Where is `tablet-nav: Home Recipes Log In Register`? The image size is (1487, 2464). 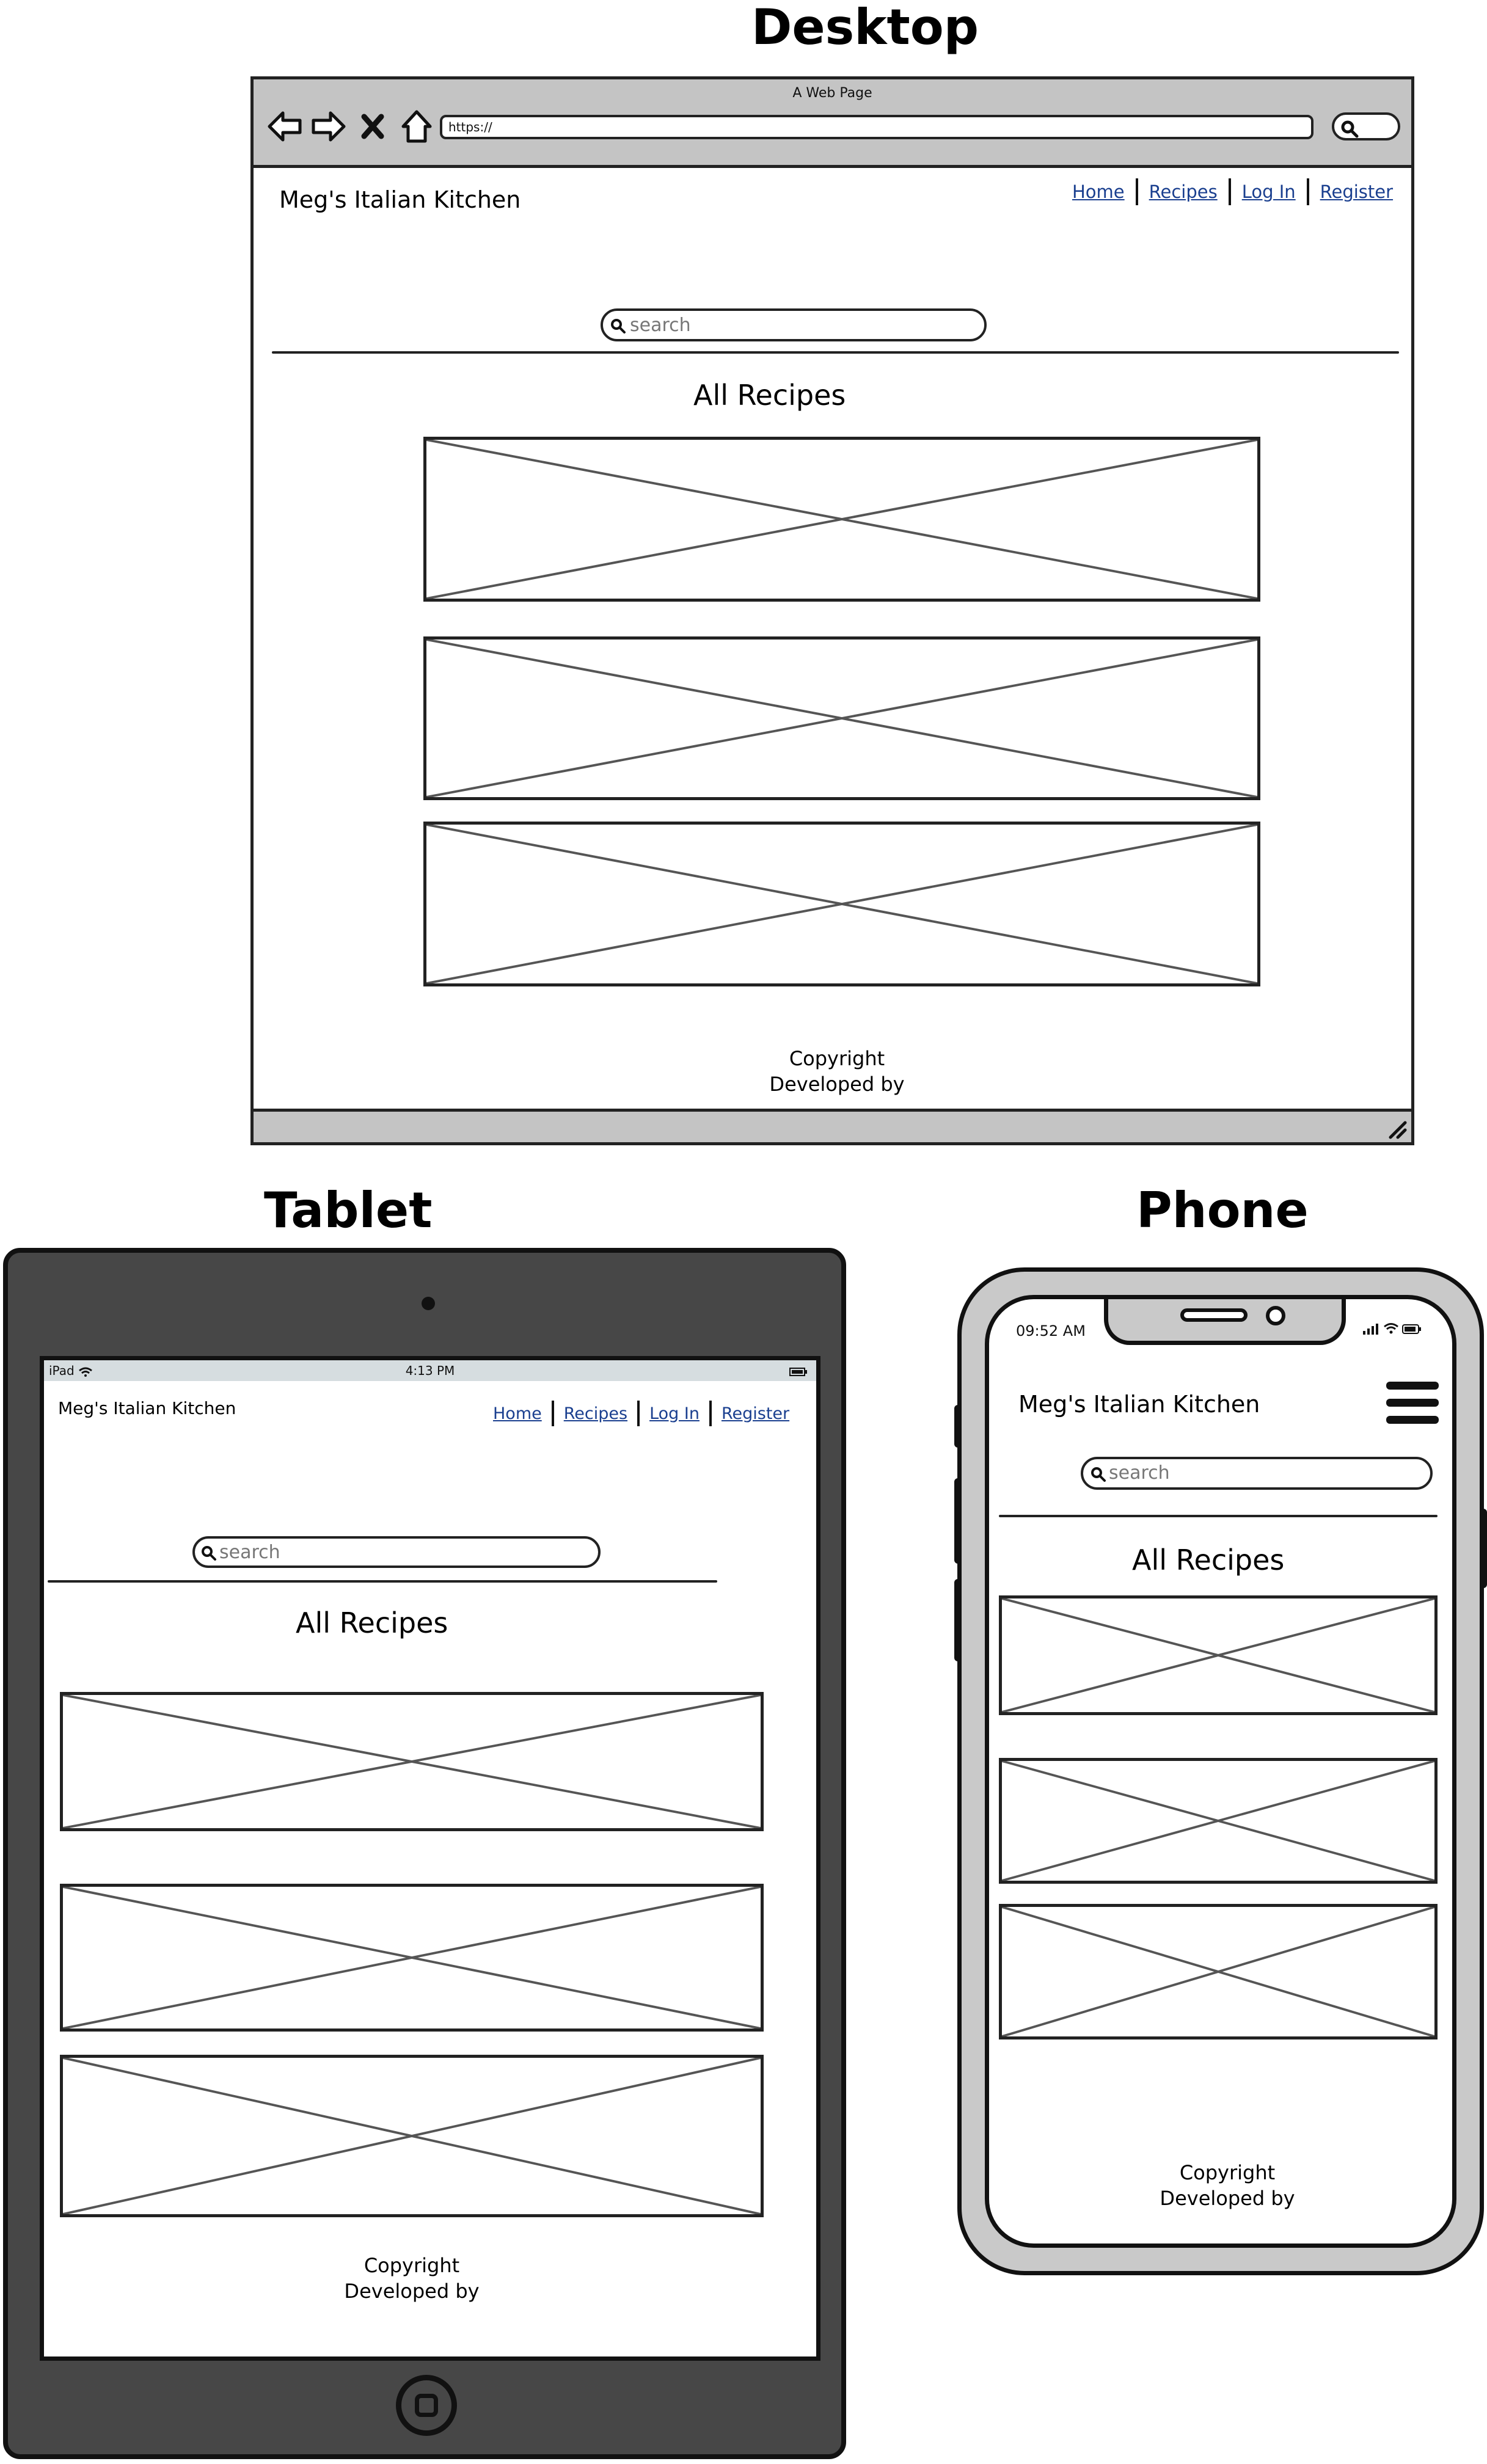
tablet-nav: Home Recipes Log In Register is located at coordinates (641, 1414).